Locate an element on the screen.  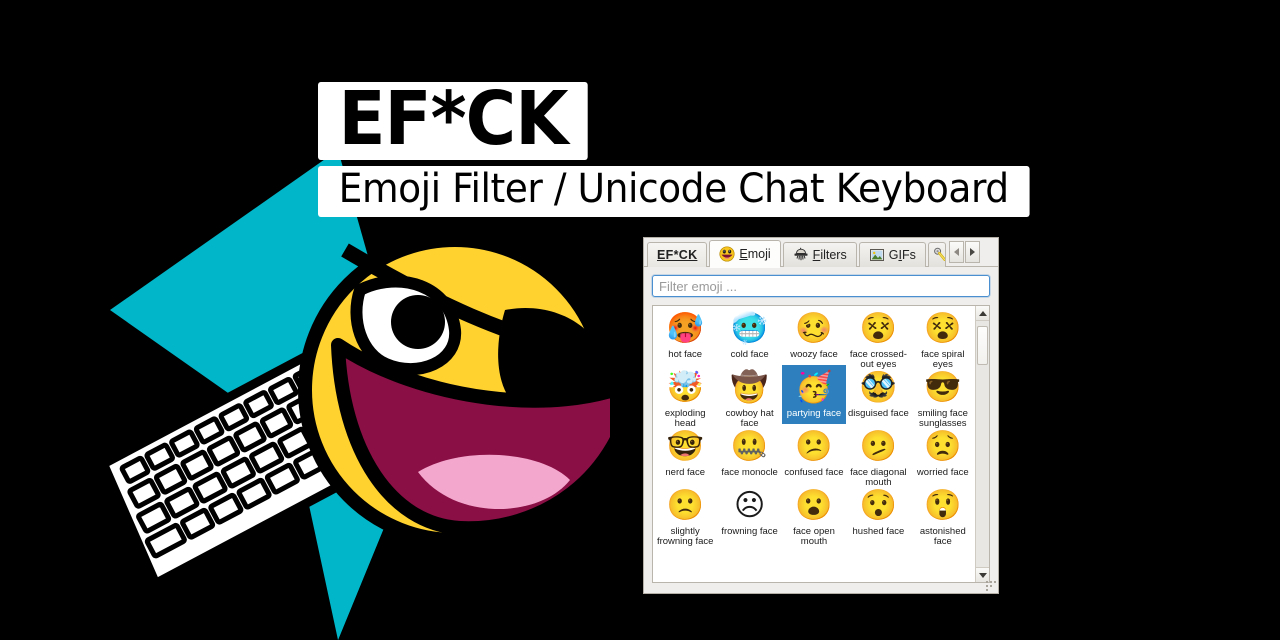
emoji-cell: 😮 face open mouth is located at coordinates (814, 515).